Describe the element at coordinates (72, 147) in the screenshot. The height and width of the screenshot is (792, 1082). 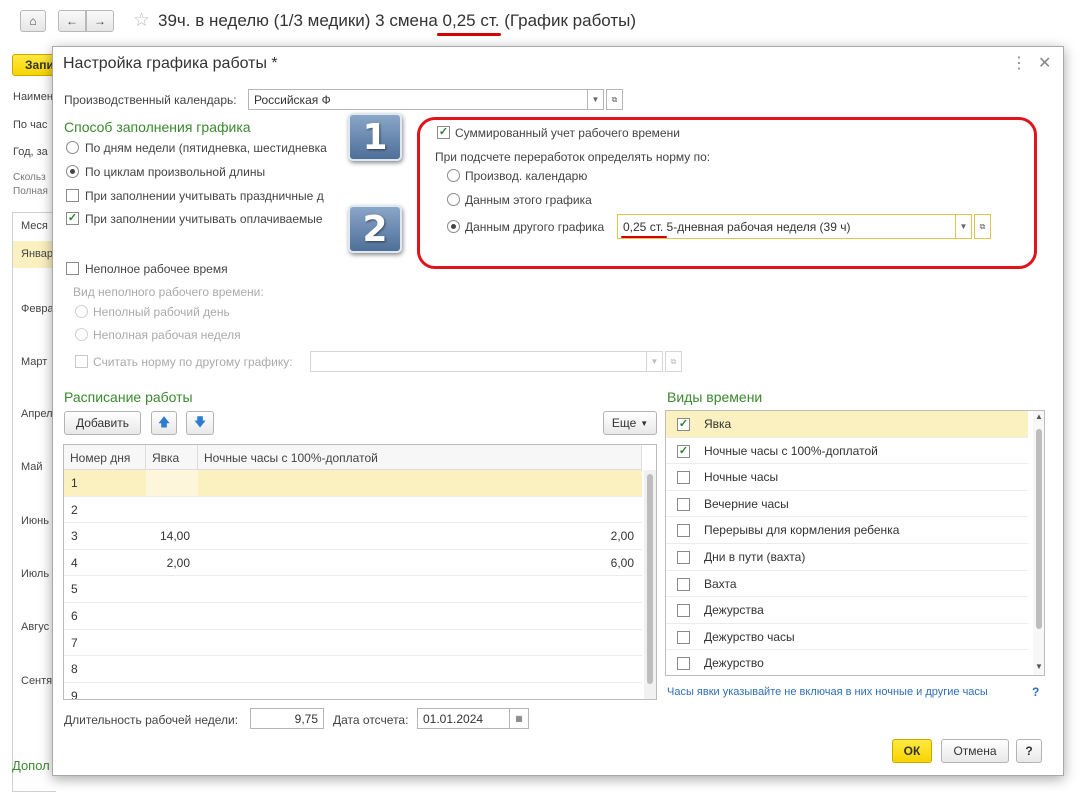
I see `radio-weekdays` at that location.